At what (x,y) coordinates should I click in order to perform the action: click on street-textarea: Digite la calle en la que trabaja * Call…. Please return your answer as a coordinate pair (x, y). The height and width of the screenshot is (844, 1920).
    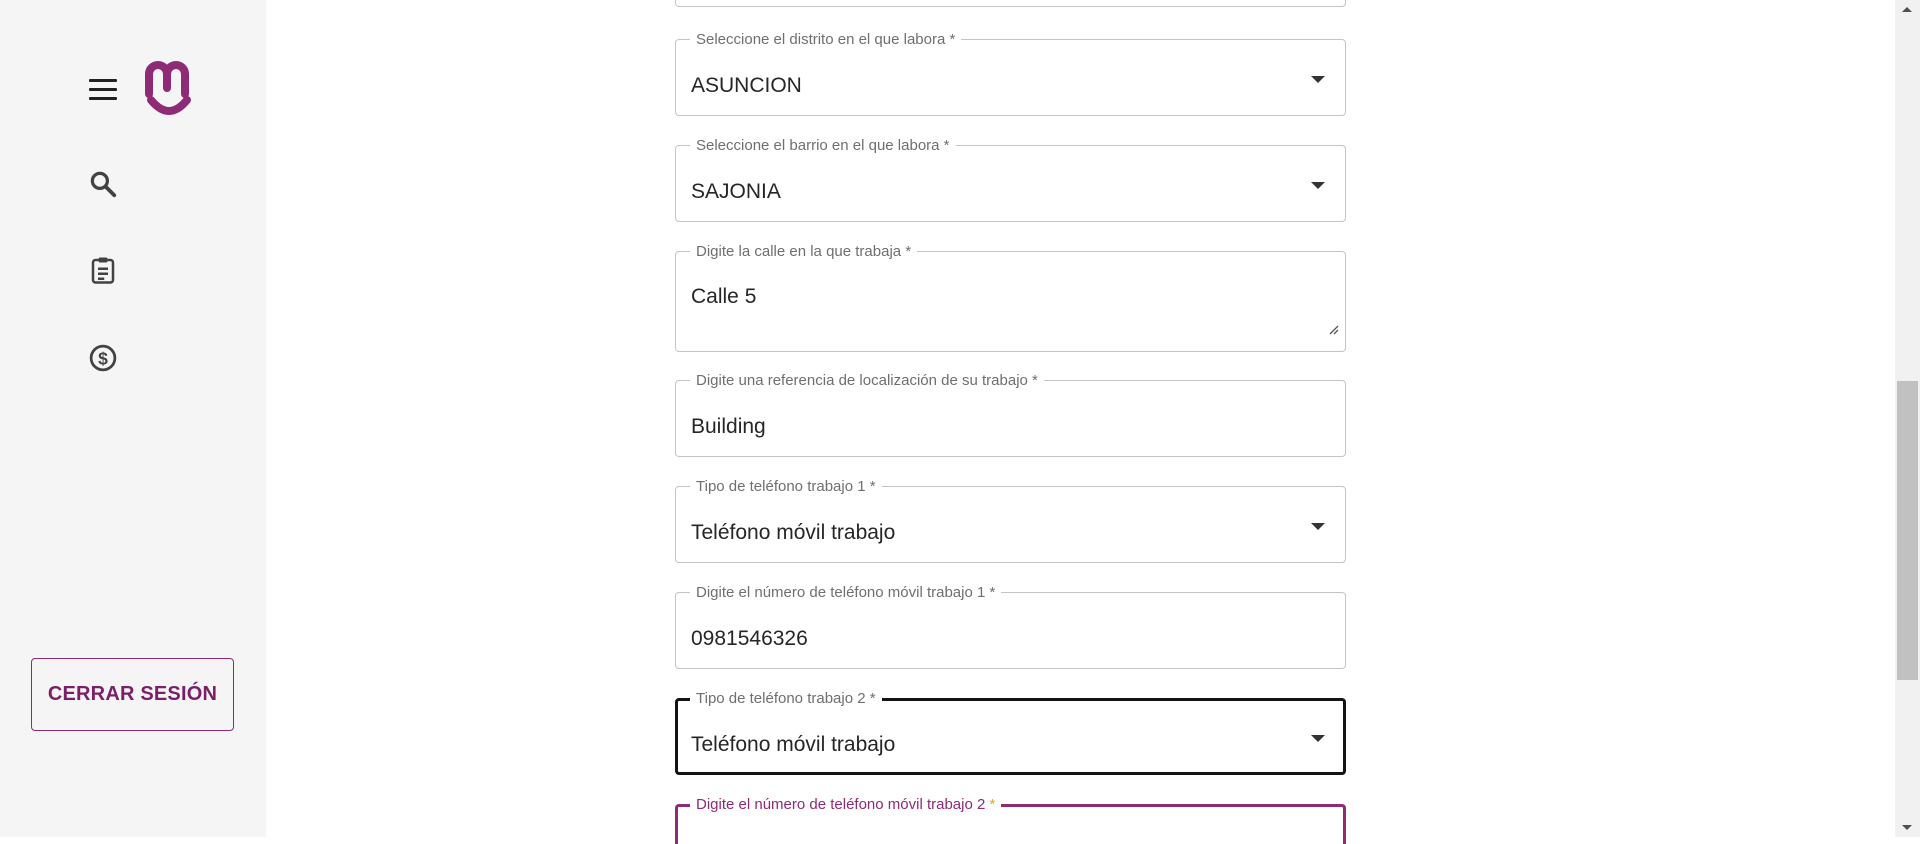
    Looking at the image, I should click on (1010, 297).